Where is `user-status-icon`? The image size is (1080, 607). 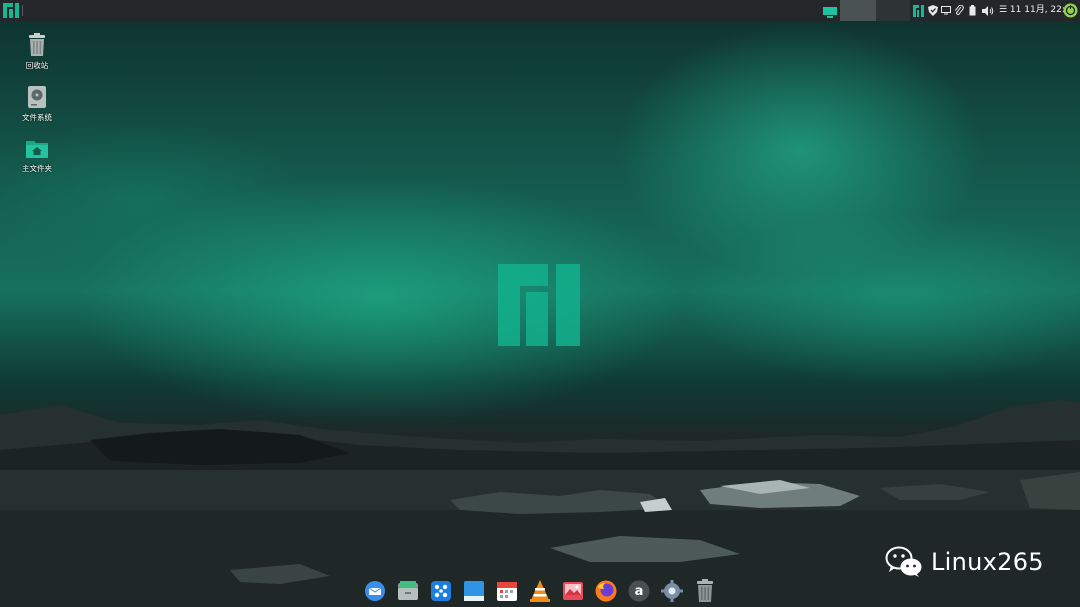
user-status-icon is located at coordinates (1070, 10).